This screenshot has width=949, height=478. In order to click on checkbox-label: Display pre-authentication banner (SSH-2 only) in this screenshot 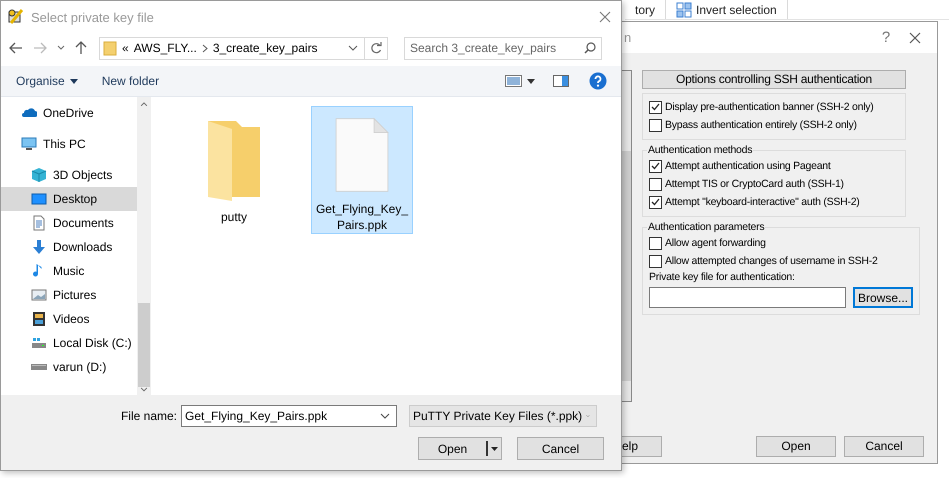, I will do `click(769, 107)`.